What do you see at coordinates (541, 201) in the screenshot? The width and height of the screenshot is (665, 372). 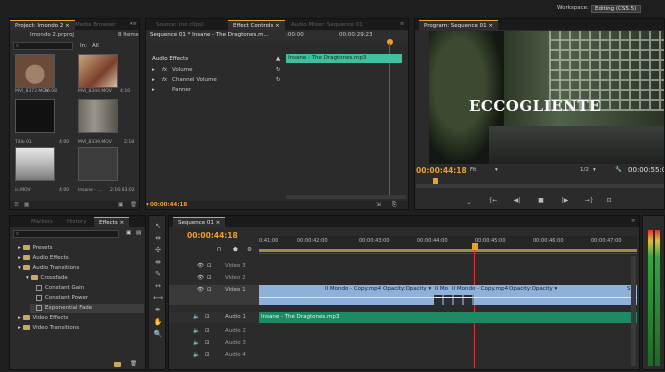 I see `stop-button: ■` at bounding box center [541, 201].